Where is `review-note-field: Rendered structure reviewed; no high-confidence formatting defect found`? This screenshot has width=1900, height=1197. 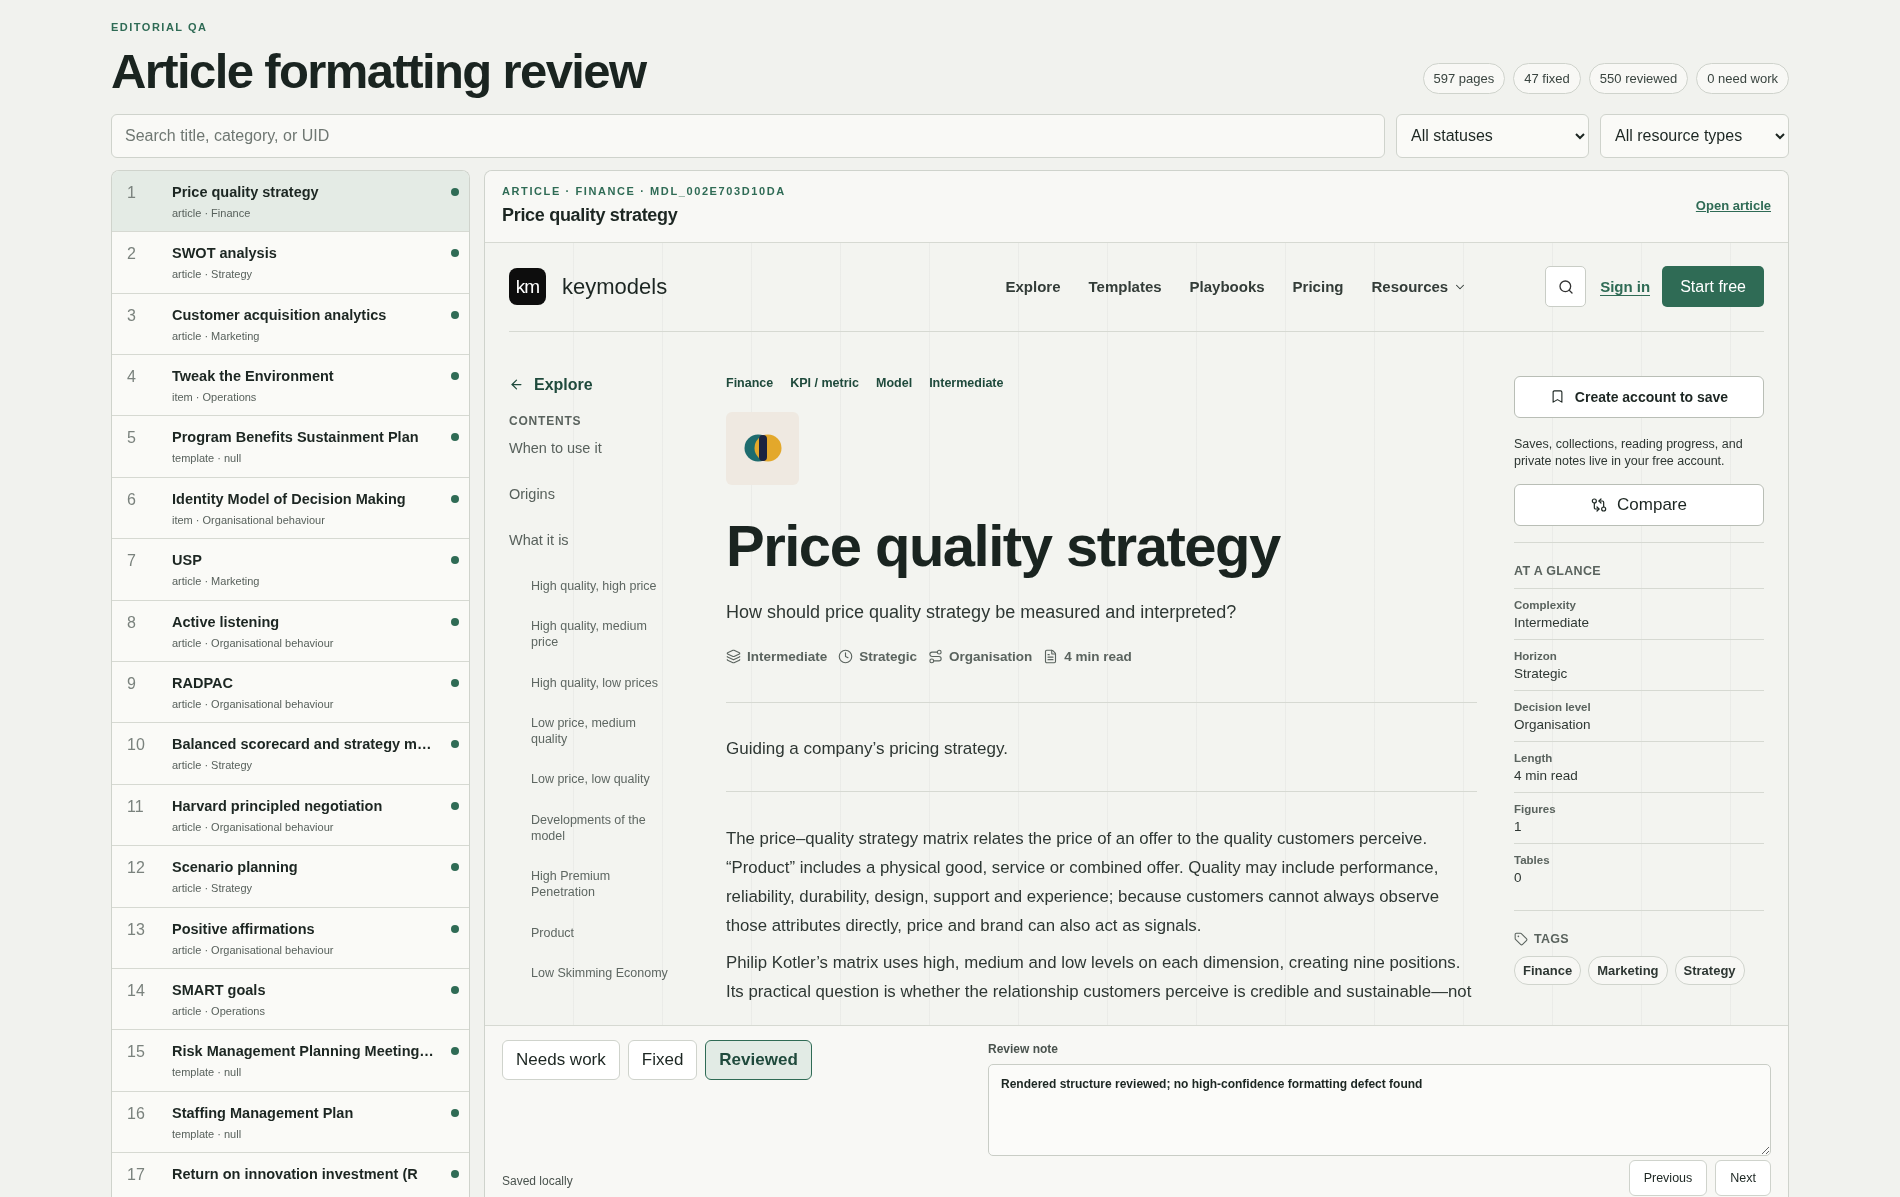
review-note-field: Rendered structure reviewed; no high-confidence formatting defect found is located at coordinates (1379, 1110).